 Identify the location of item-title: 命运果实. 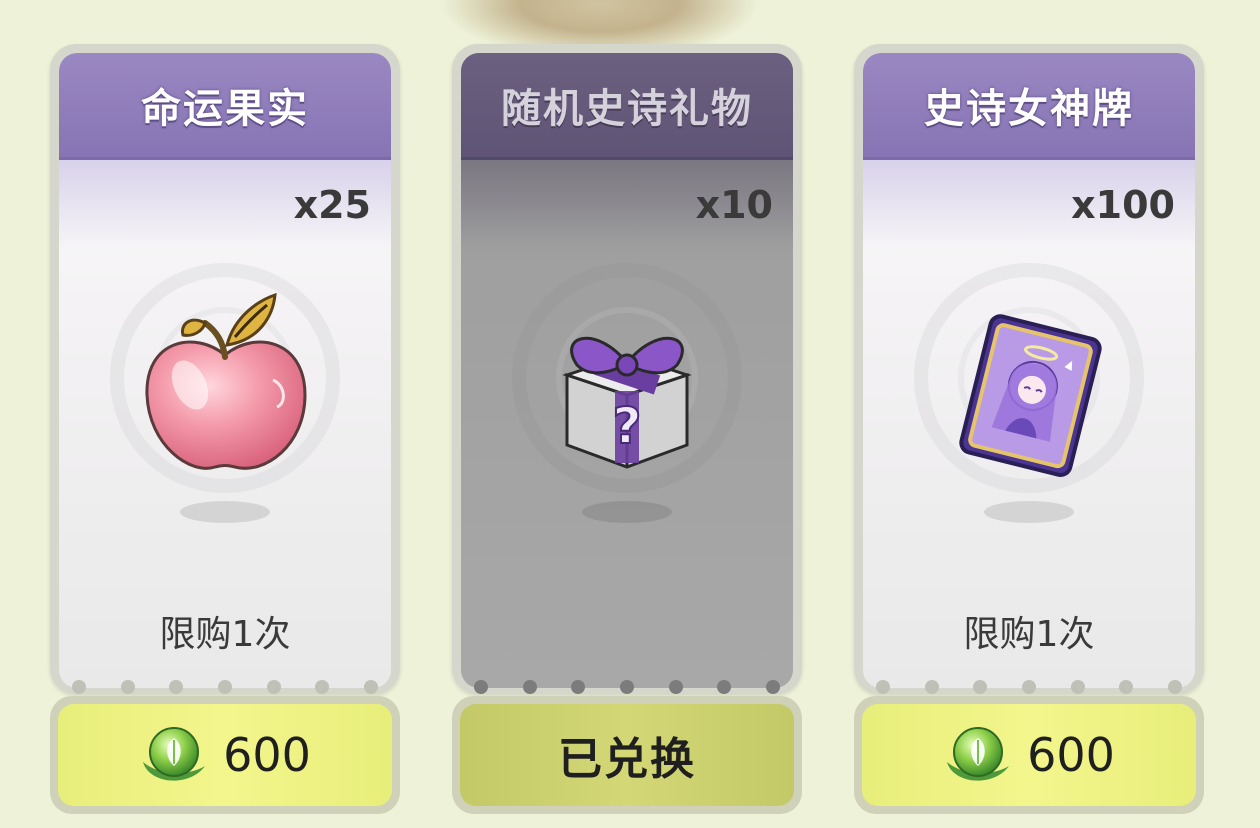
(225, 109).